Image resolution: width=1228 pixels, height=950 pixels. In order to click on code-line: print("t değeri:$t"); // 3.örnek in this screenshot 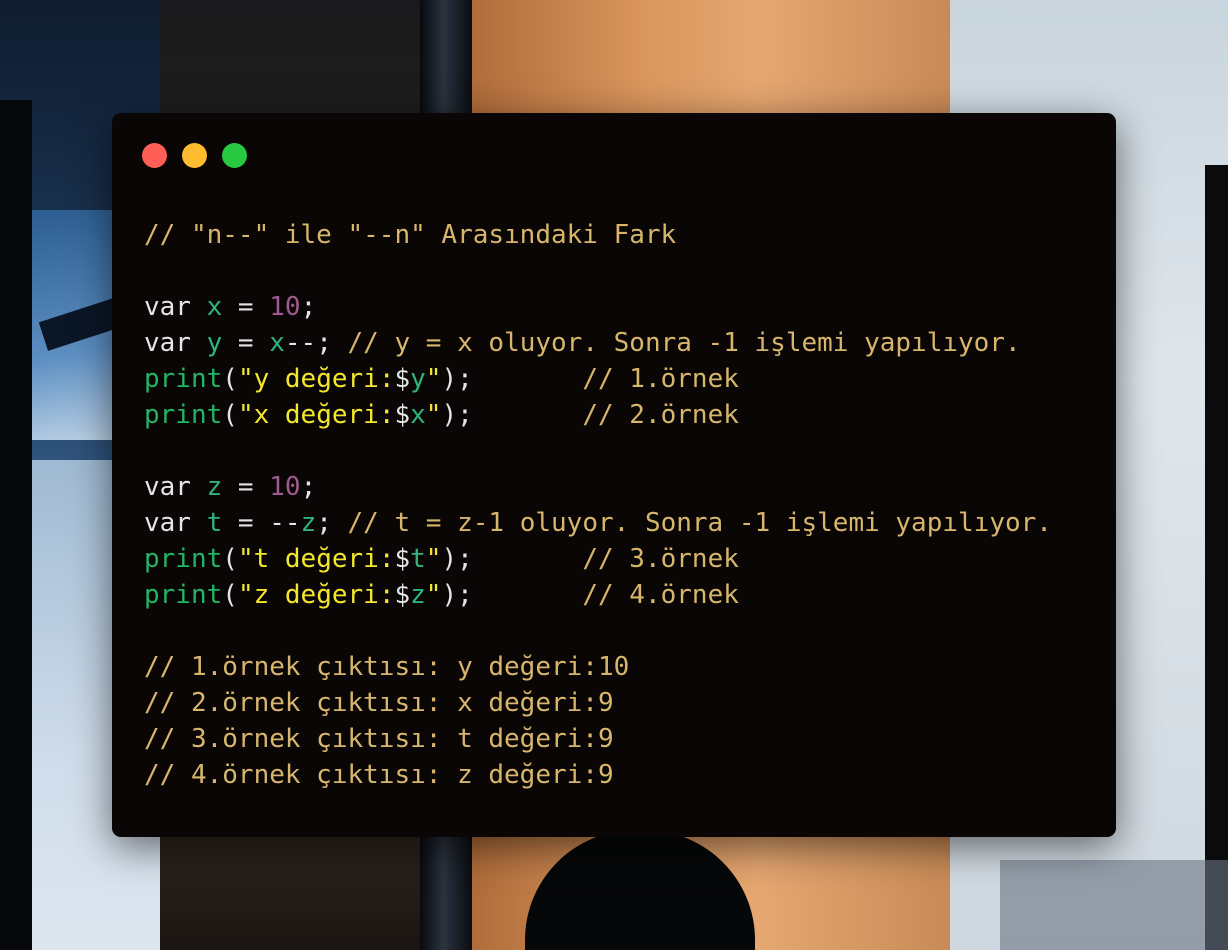, I will do `click(598, 559)`.